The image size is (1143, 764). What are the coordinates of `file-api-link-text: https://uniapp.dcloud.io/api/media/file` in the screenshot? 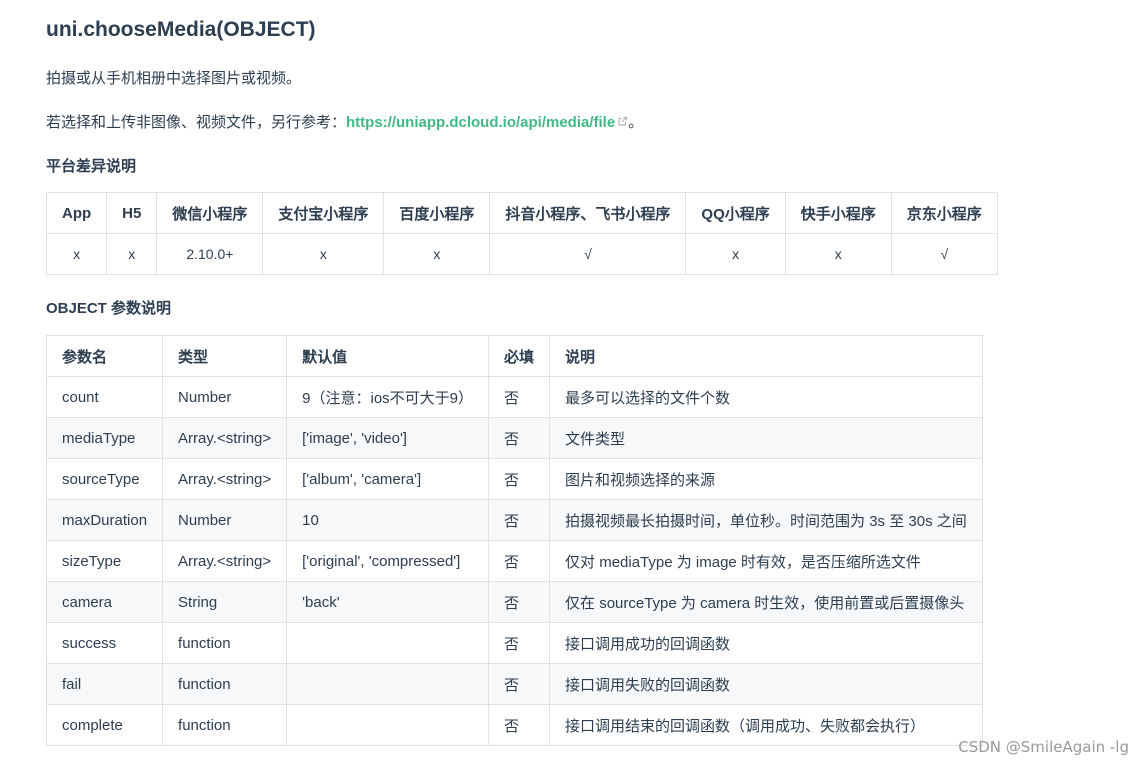 It's located at (481, 122).